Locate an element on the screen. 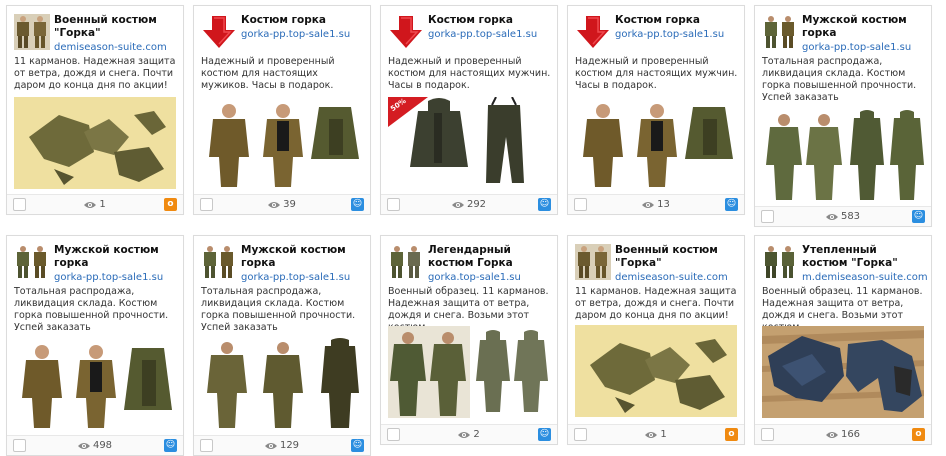  ad-photo: 50% is located at coordinates (469, 143).